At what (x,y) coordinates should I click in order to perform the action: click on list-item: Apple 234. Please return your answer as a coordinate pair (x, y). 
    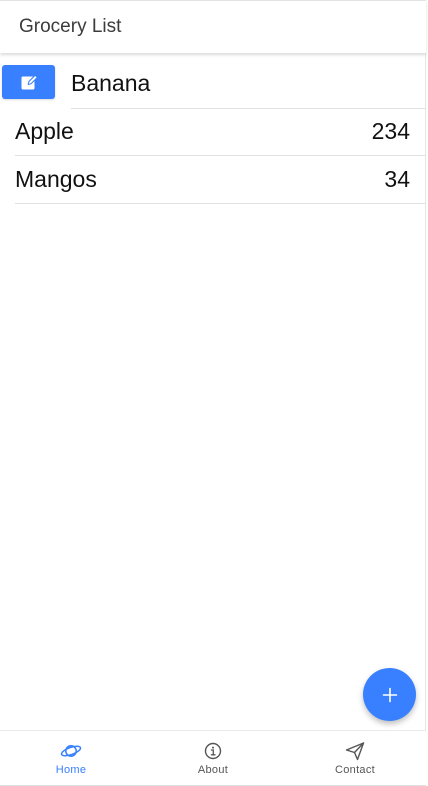
    Looking at the image, I should click on (220, 132).